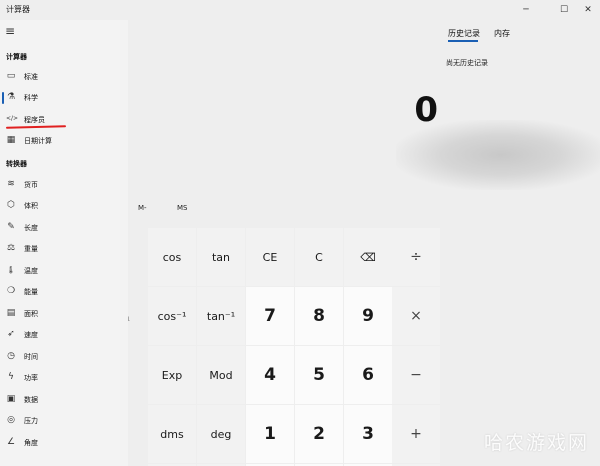  Describe the element at coordinates (11, 356) in the screenshot. I see `clock-icon: ◷` at that location.